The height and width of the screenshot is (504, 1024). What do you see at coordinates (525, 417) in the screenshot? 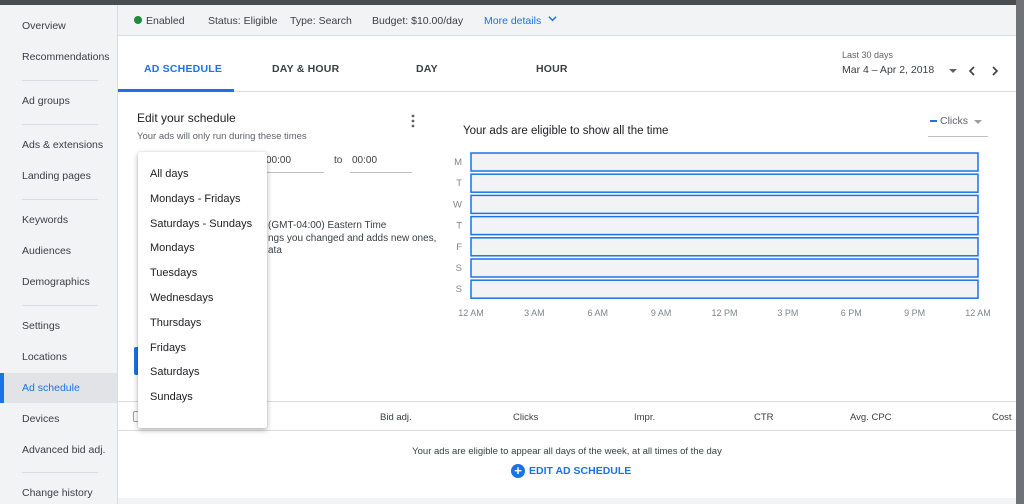
I see `column-clicks: Clicks` at bounding box center [525, 417].